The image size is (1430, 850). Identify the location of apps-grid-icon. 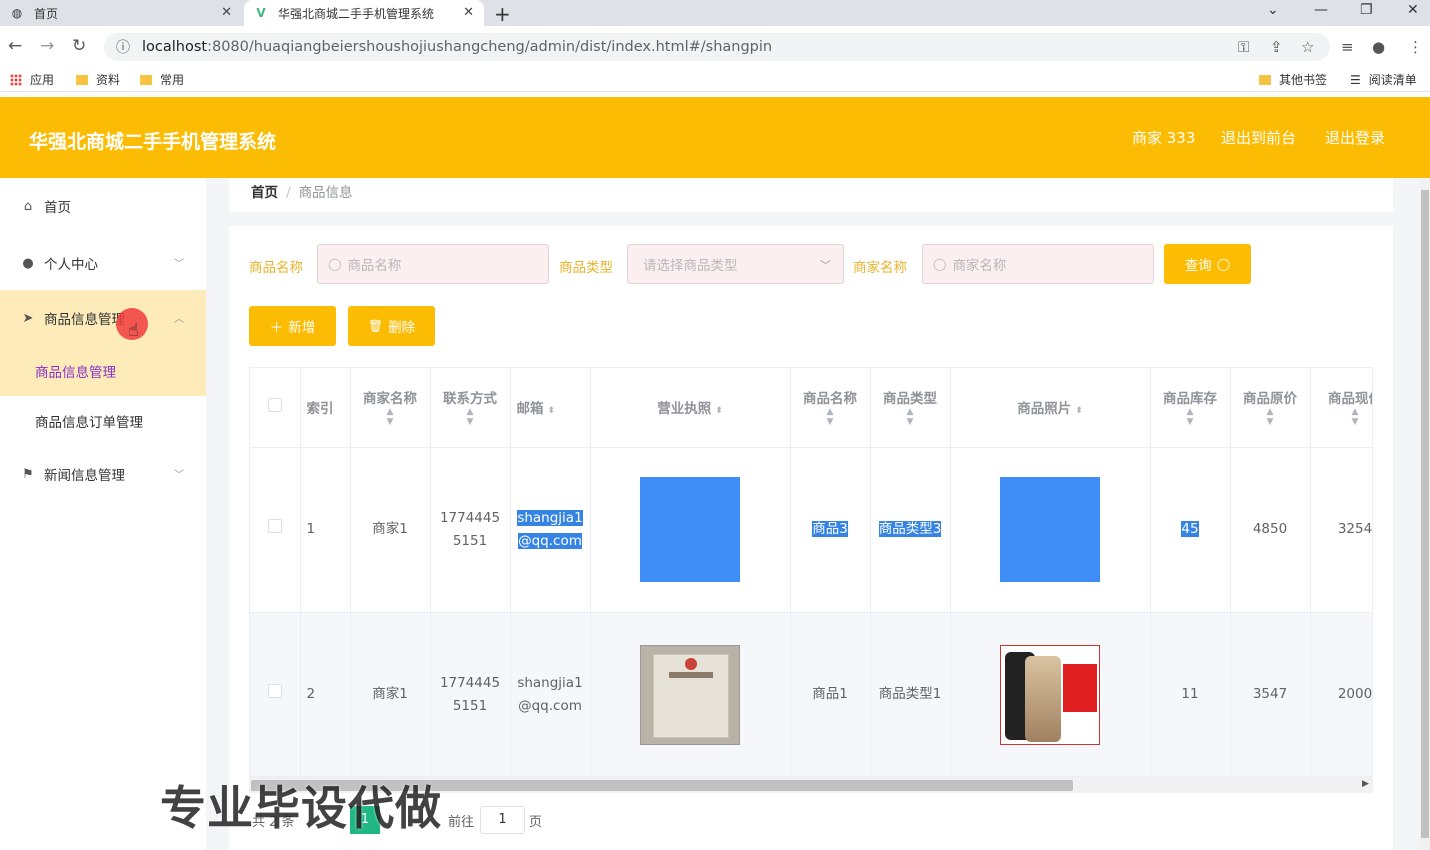
(16, 79).